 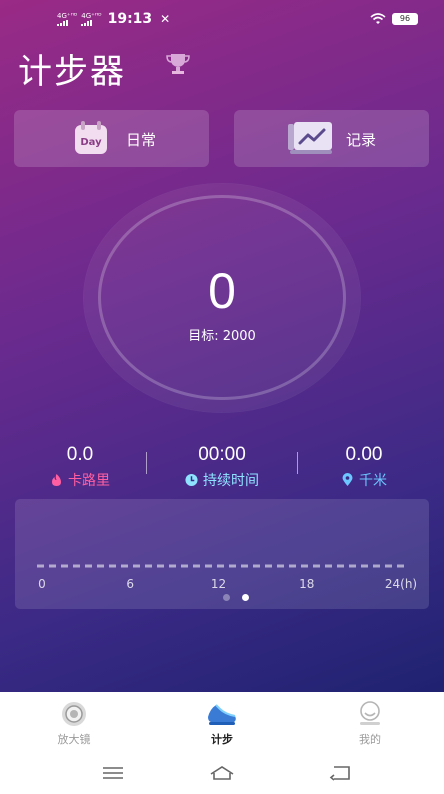 I want to click on signal-icon-2: 4G⁺ᴴᴰ, so click(x=91, y=19).